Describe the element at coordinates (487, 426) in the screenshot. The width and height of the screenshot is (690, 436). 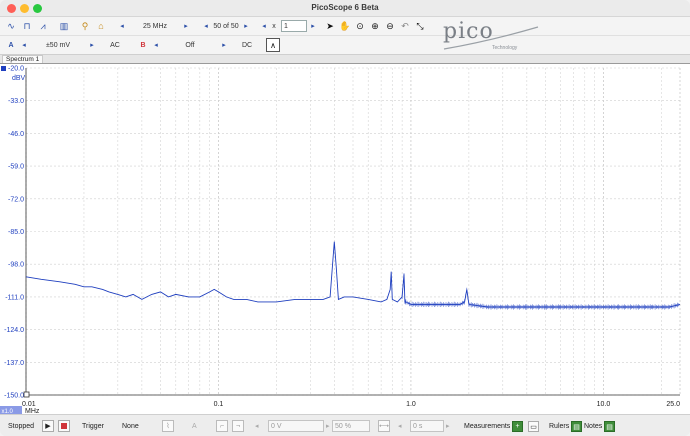
I see `measurements-label: Measurements` at that location.